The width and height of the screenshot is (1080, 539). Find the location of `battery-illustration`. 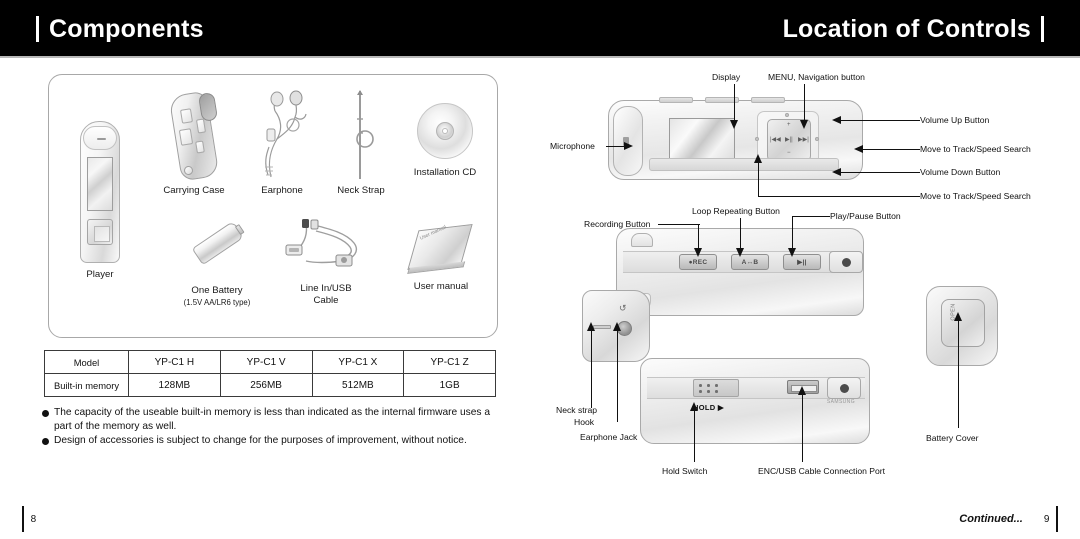

battery-illustration is located at coordinates (217, 250).